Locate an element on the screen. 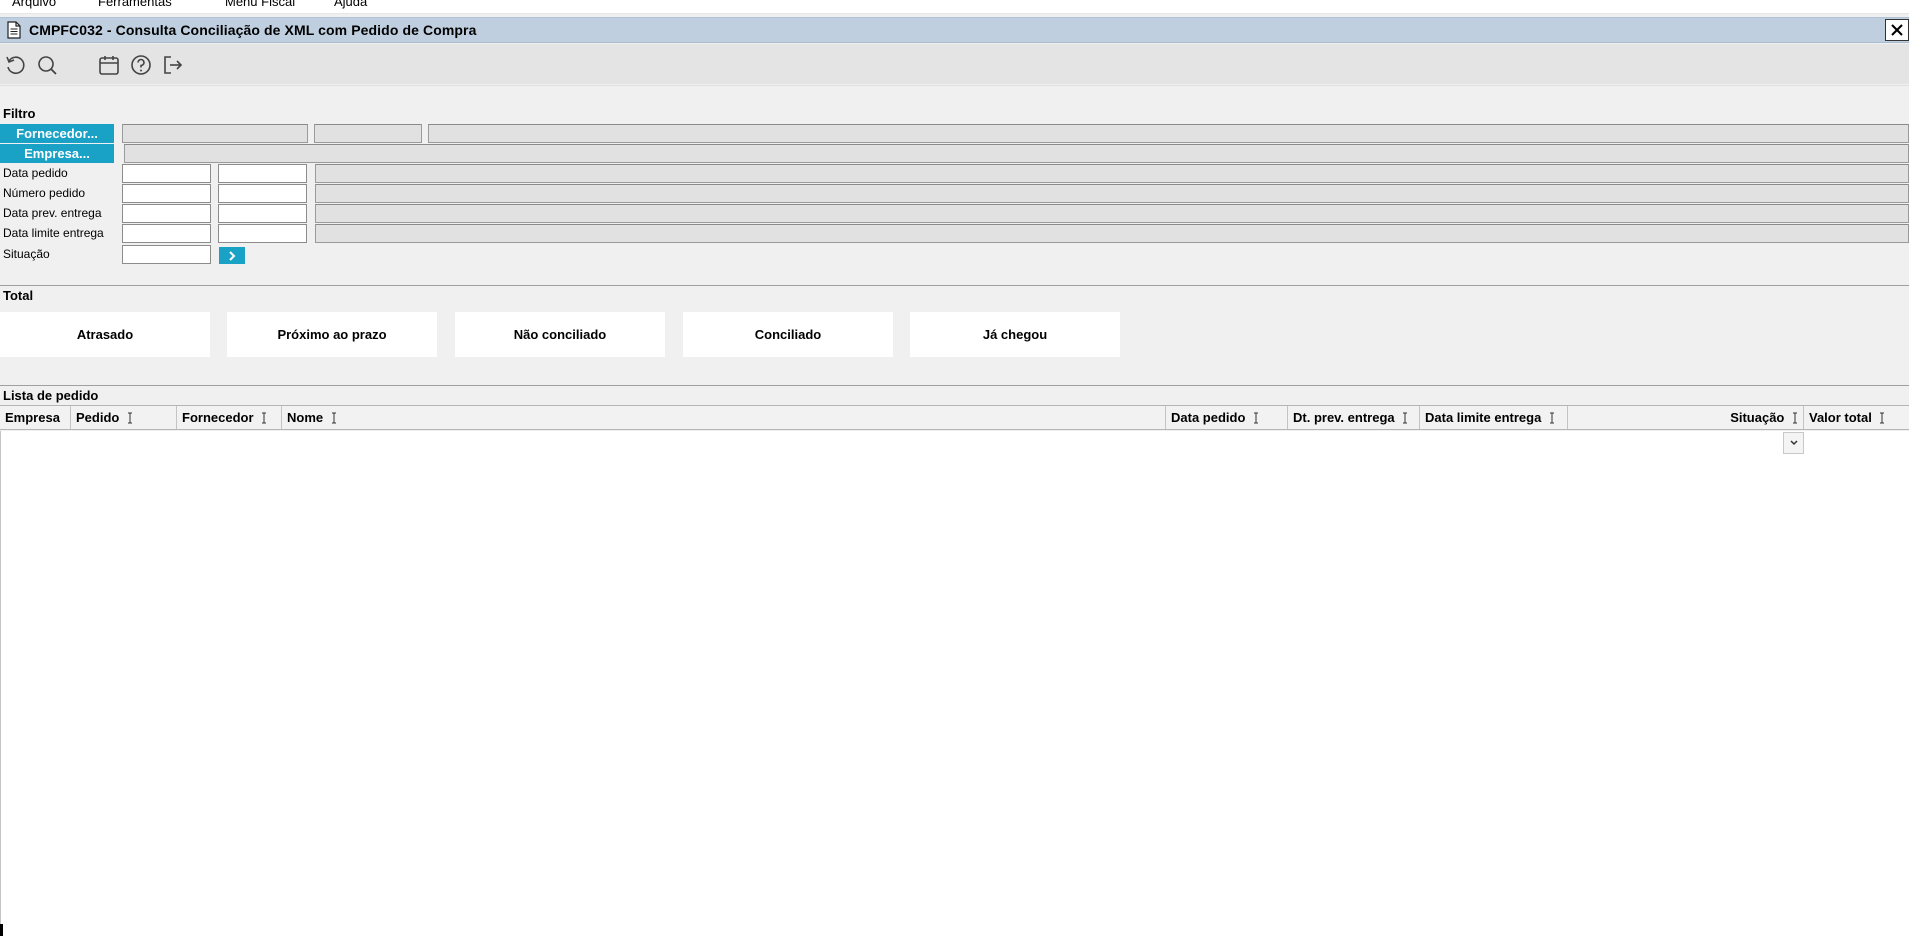 Image resolution: width=1909 pixels, height=936 pixels. col-fornecedor-label: Fornecedor is located at coordinates (218, 417).